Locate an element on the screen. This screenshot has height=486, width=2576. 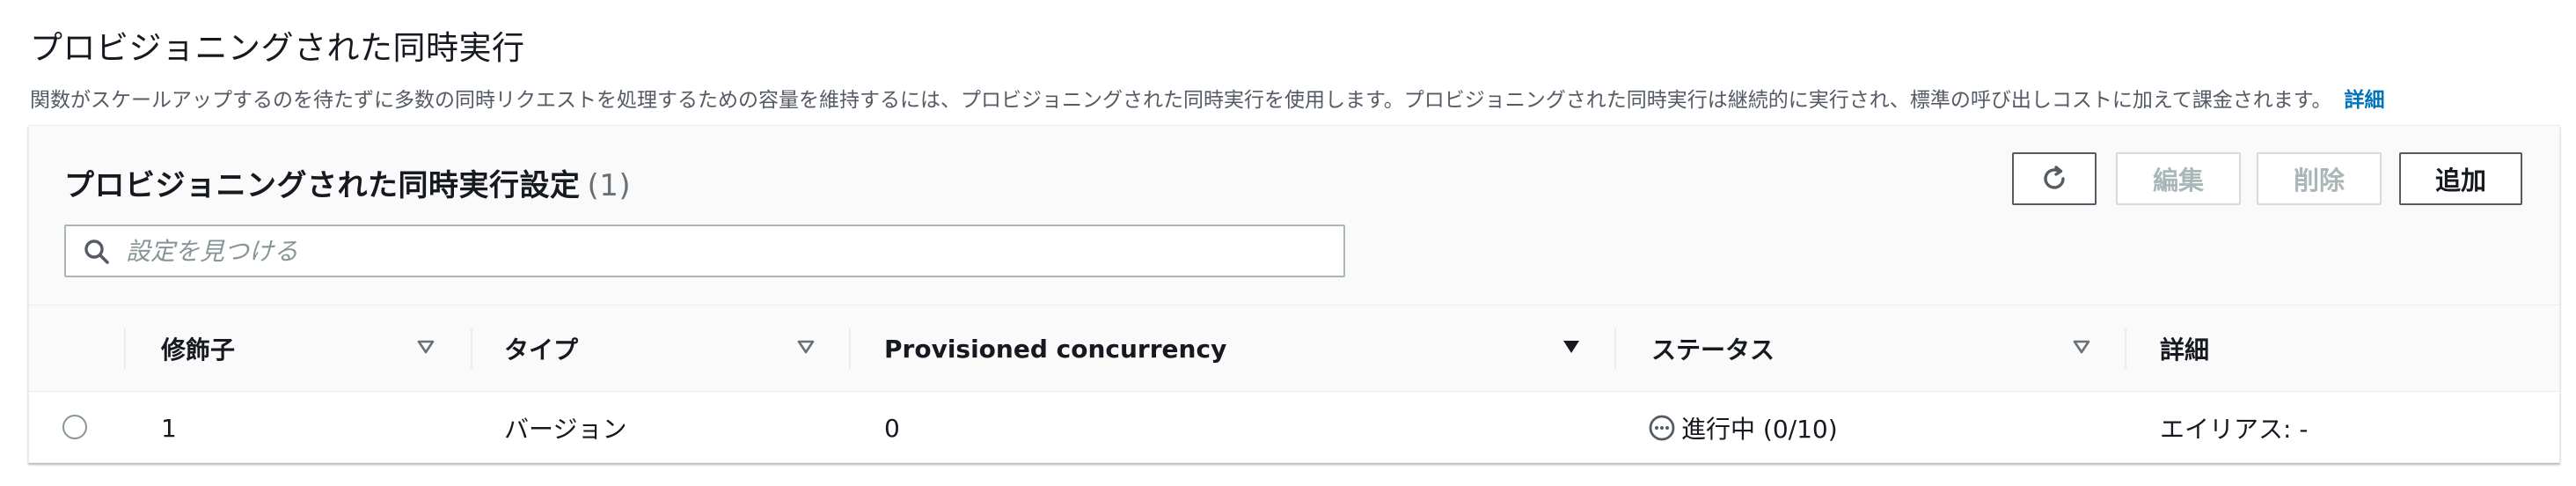
table-row: 1 バージョン 0 進行中 (0/10) エイリアス: - is located at coordinates (1294, 428).